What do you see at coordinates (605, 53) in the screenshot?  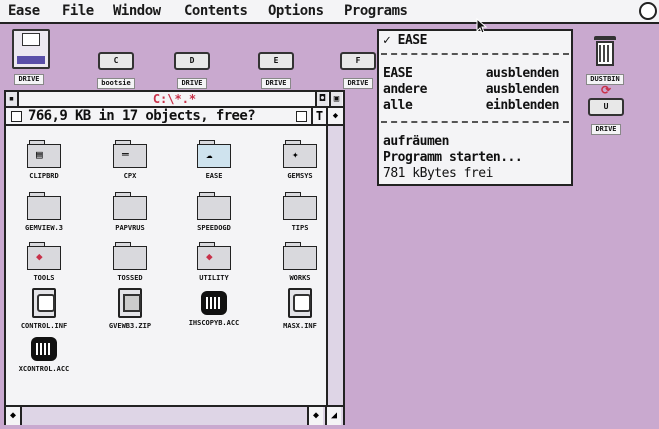 I see `trash-can` at bounding box center [605, 53].